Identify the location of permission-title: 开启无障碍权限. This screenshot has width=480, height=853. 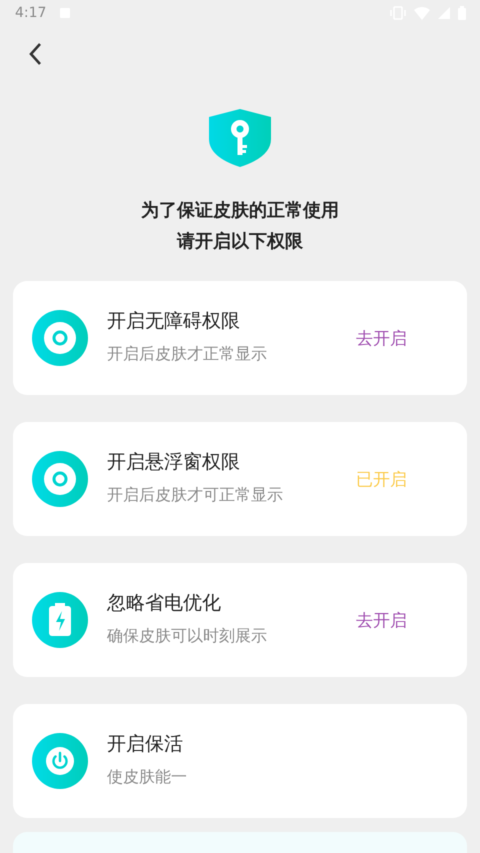
(174, 321).